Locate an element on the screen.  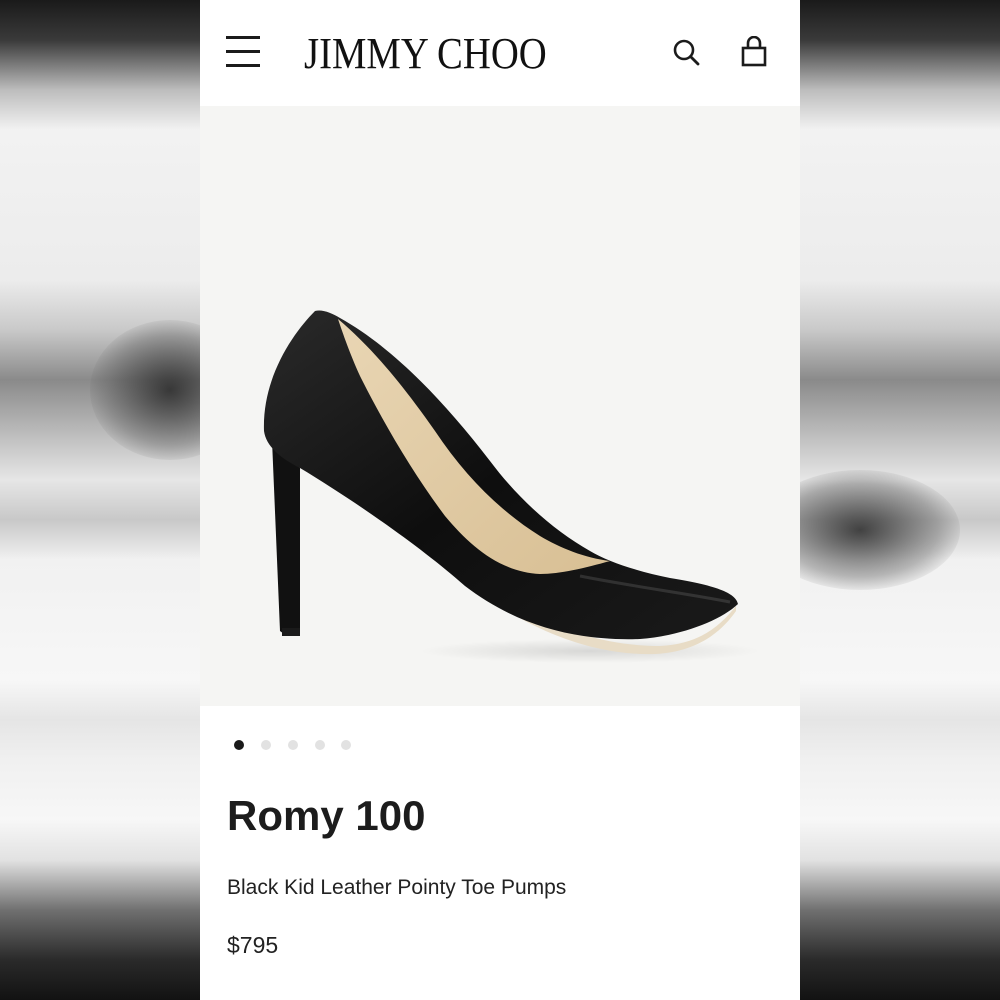
site-header: JIMMY CHOO is located at coordinates (500, 53).